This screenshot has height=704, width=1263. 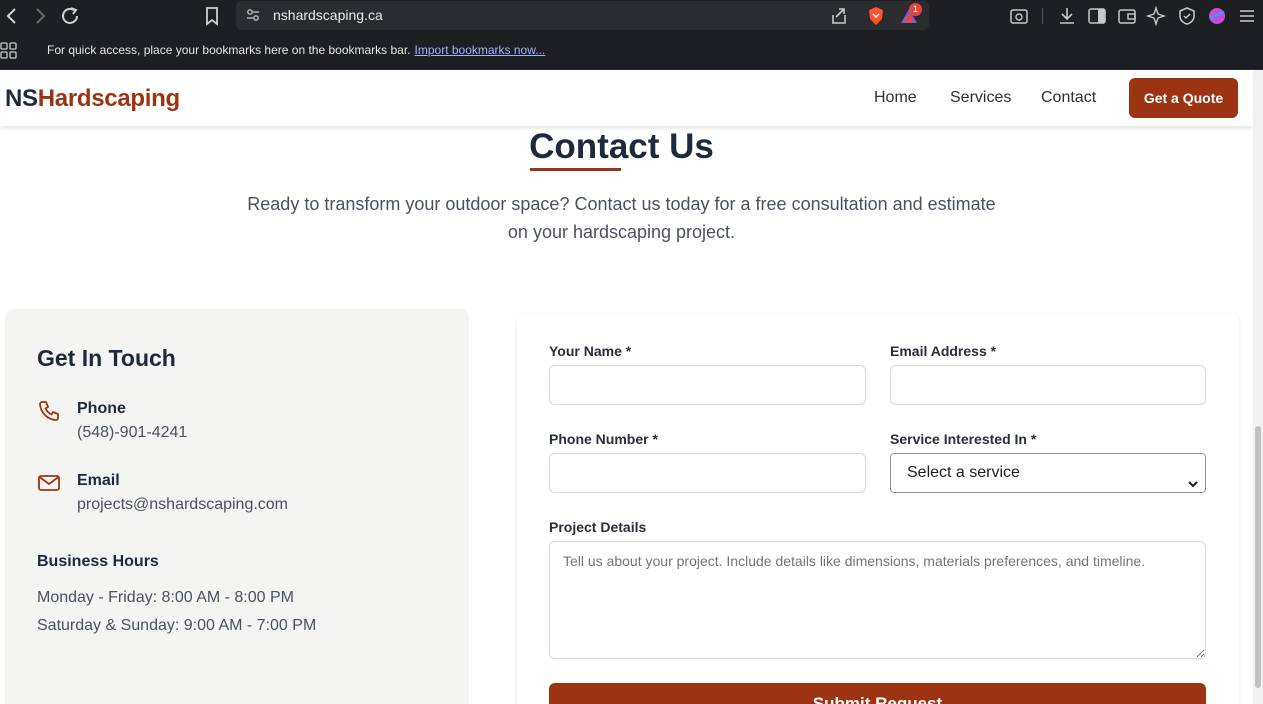 I want to click on phone-icon, so click(x=49, y=411).